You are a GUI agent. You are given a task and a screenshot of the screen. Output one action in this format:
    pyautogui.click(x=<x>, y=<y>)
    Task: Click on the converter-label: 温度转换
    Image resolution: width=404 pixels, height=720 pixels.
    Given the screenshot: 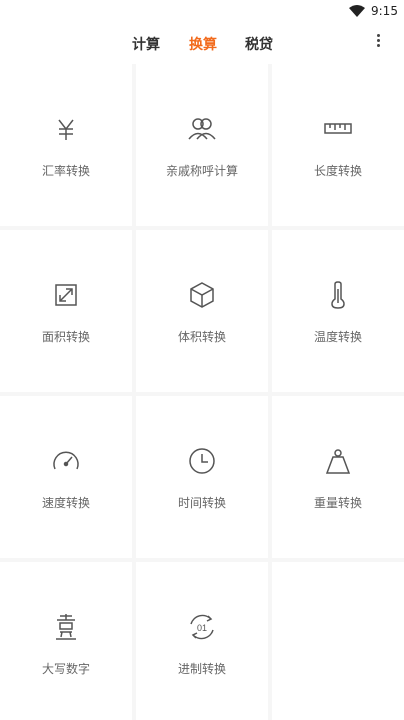 What is the action you would take?
    pyautogui.click(x=337, y=337)
    